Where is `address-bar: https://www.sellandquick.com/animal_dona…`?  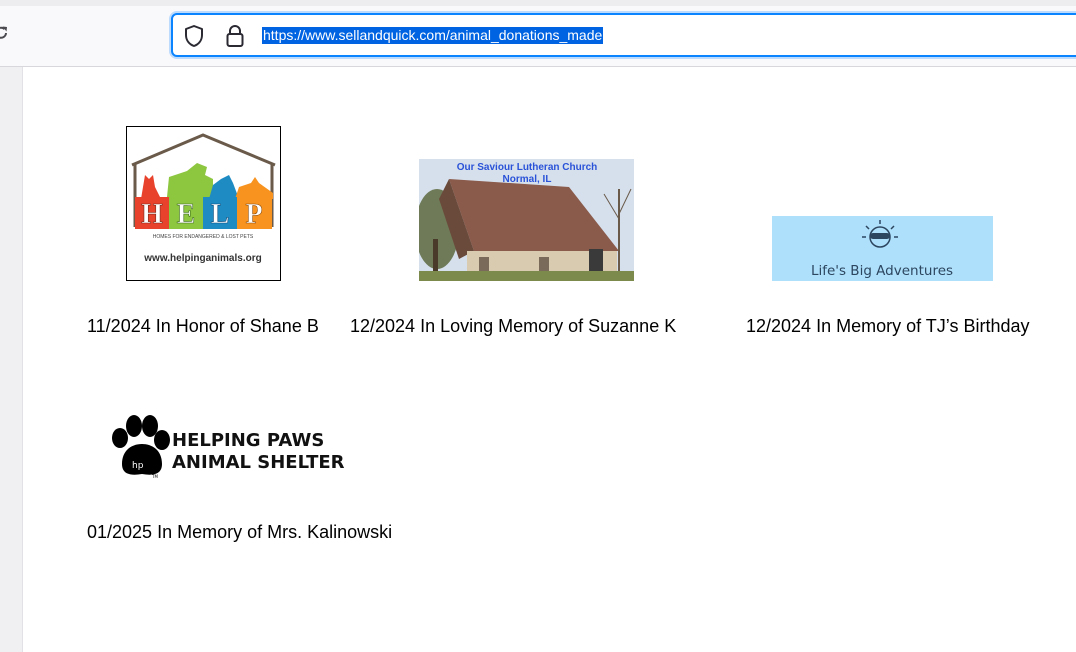
address-bar: https://www.sellandquick.com/animal_dona… is located at coordinates (623, 35).